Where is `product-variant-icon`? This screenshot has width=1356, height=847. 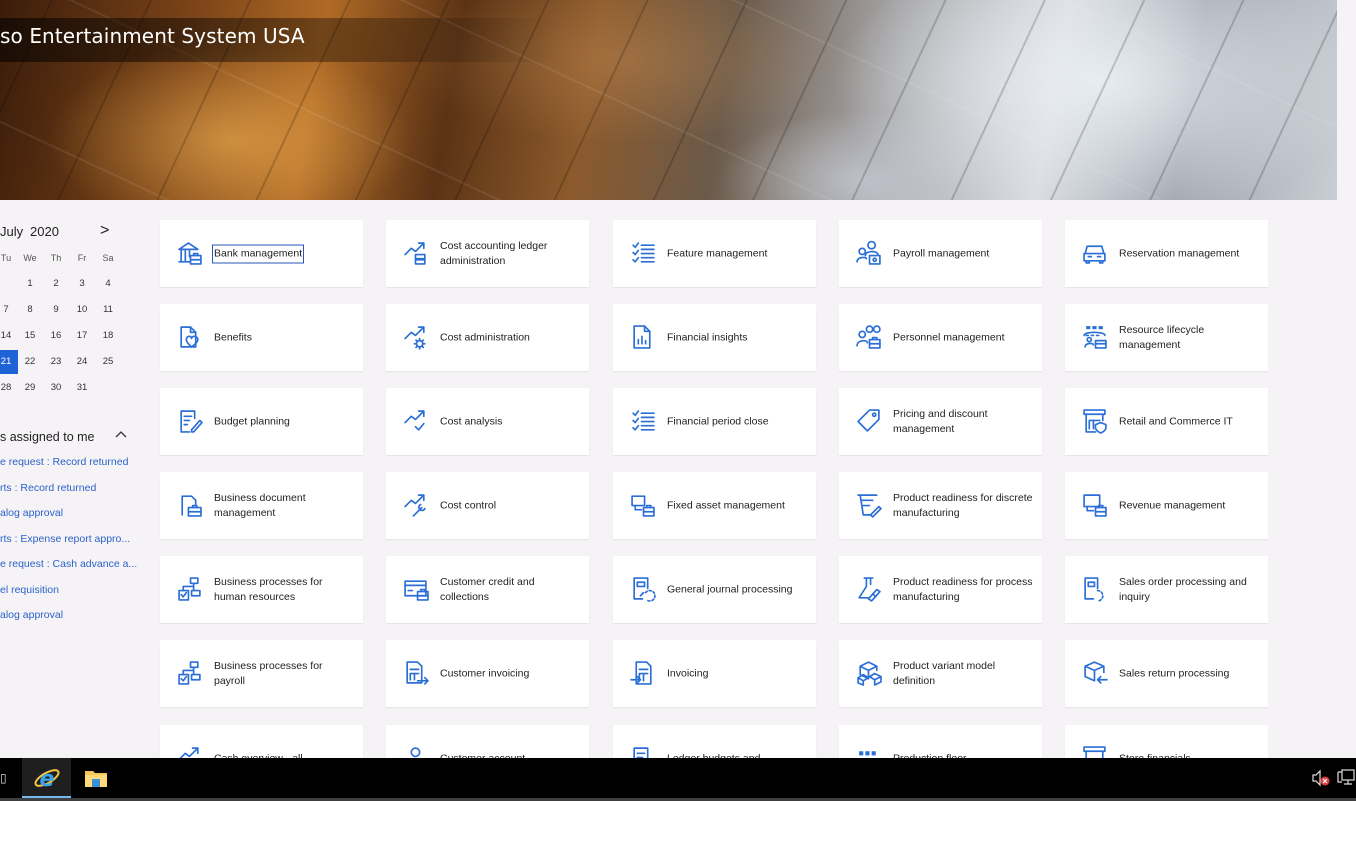
product-variant-icon is located at coordinates (869, 673).